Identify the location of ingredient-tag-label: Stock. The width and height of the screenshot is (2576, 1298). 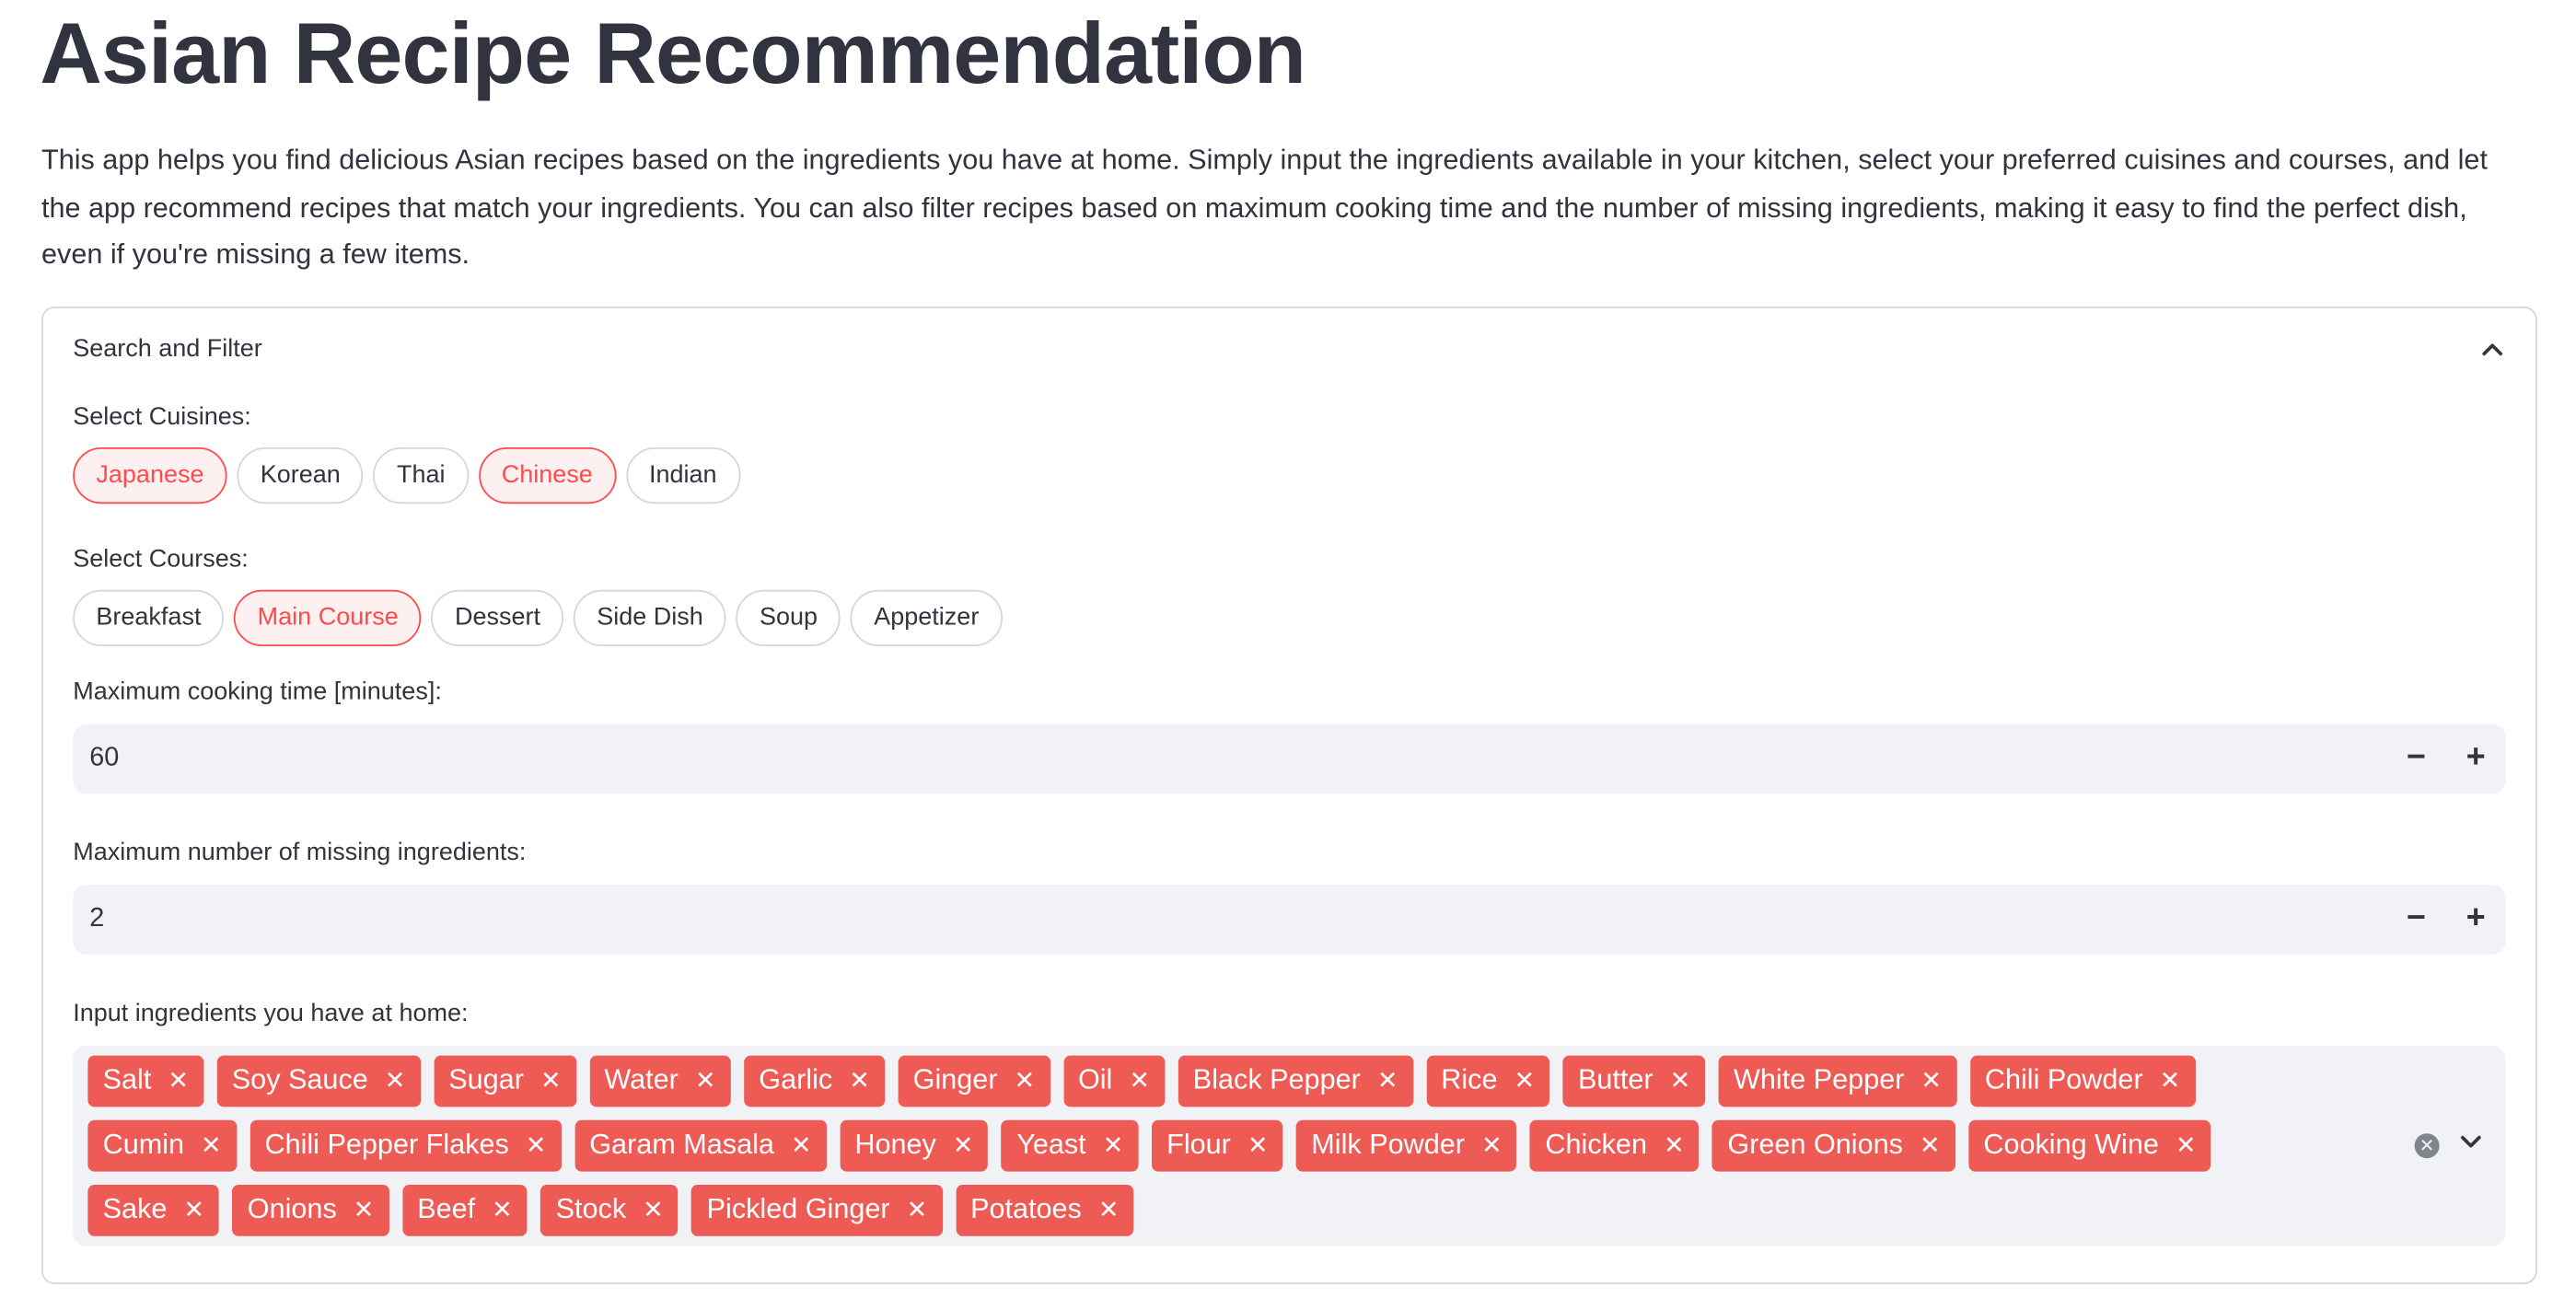
(591, 1209).